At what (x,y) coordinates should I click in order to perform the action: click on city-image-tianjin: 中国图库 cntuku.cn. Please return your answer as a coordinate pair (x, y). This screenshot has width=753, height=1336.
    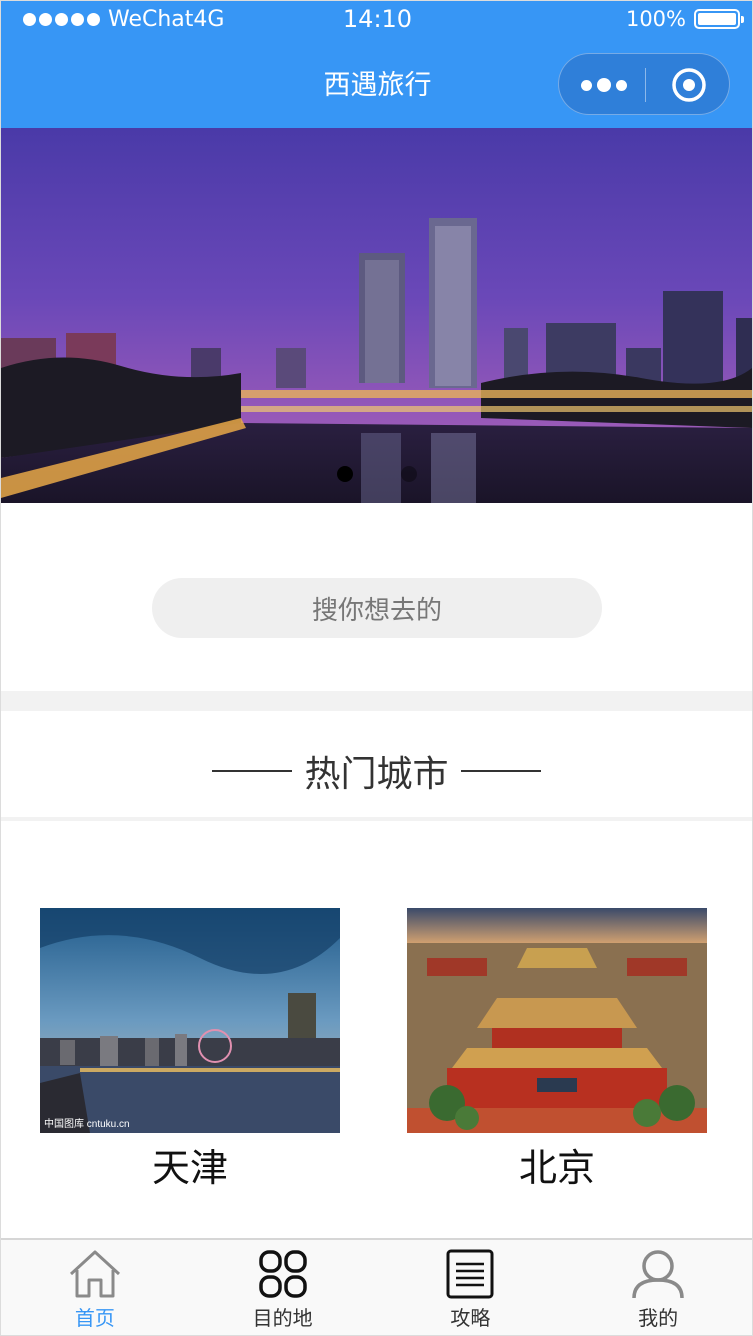
    Looking at the image, I should click on (190, 1020).